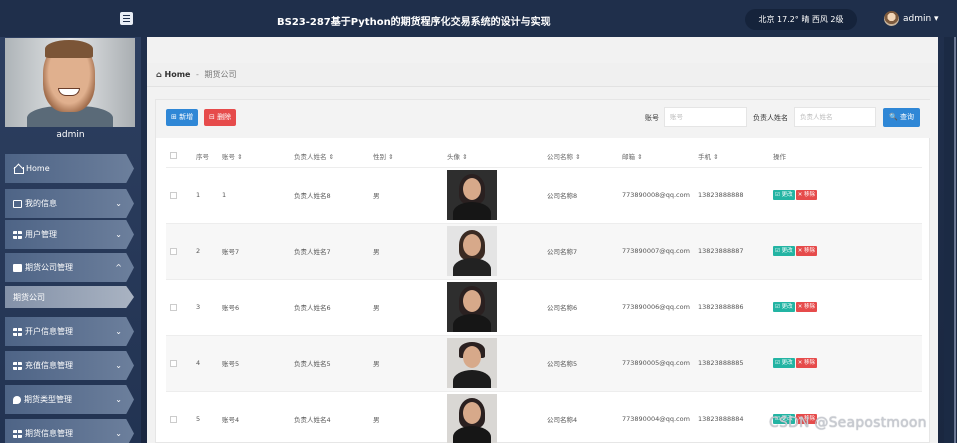  I want to click on column-header: 公司名称 ⇕, so click(580, 156).